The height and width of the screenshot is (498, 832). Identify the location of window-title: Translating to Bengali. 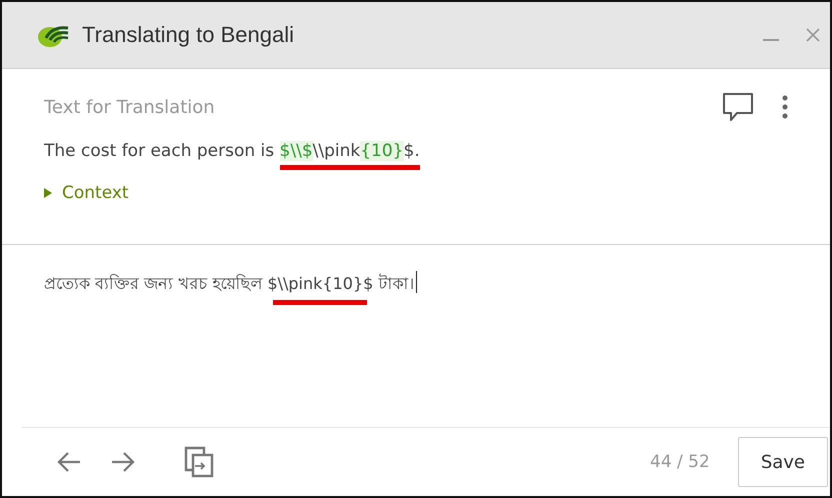
(188, 35).